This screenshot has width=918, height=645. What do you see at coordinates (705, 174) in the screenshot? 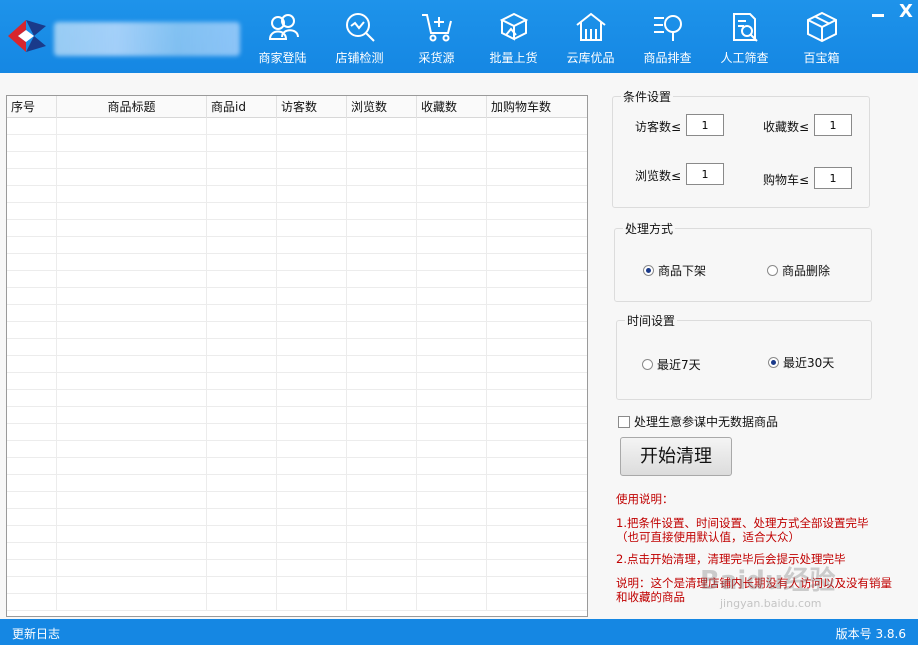
I see `views-input` at bounding box center [705, 174].